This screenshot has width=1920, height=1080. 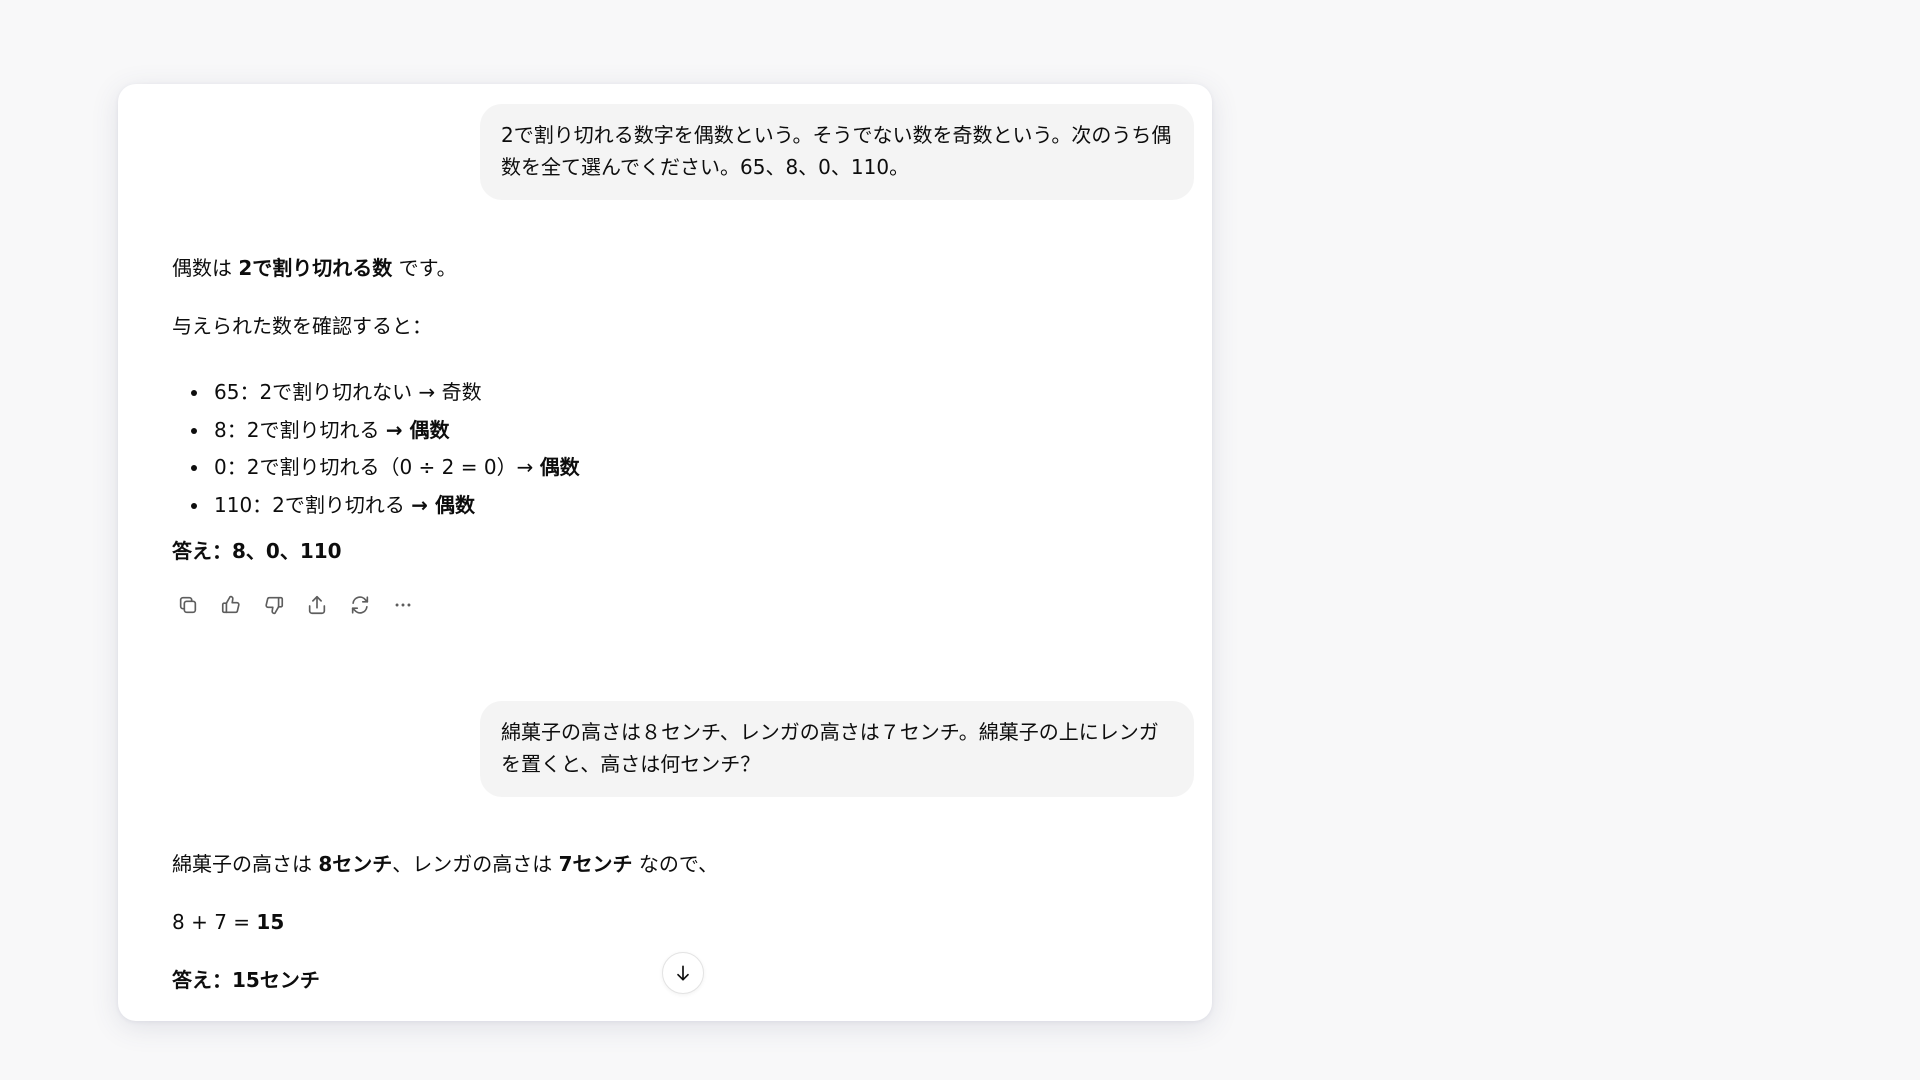 I want to click on copy-button, so click(x=188, y=605).